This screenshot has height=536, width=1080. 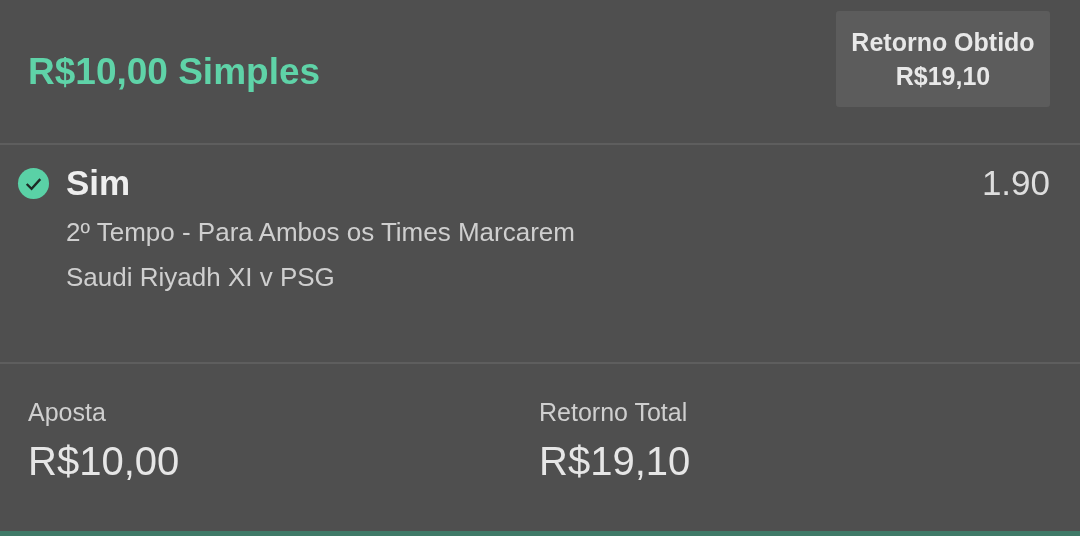 I want to click on selection-name: Sim, so click(x=99, y=183).